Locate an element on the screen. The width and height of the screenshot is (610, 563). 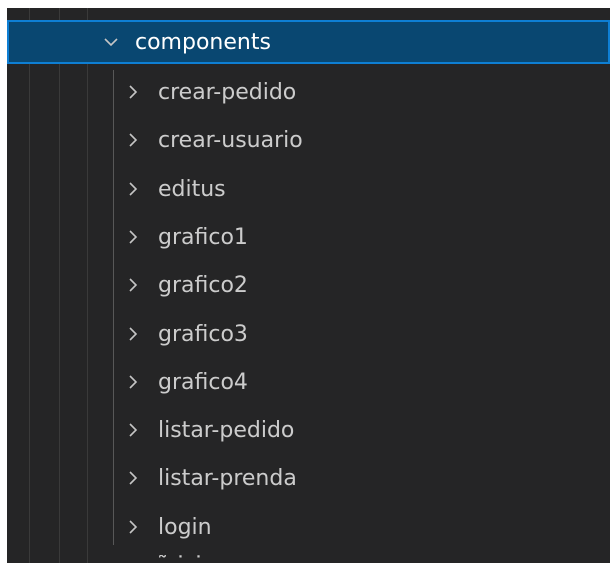
tree-folder-label: grafico3 is located at coordinates (203, 334).